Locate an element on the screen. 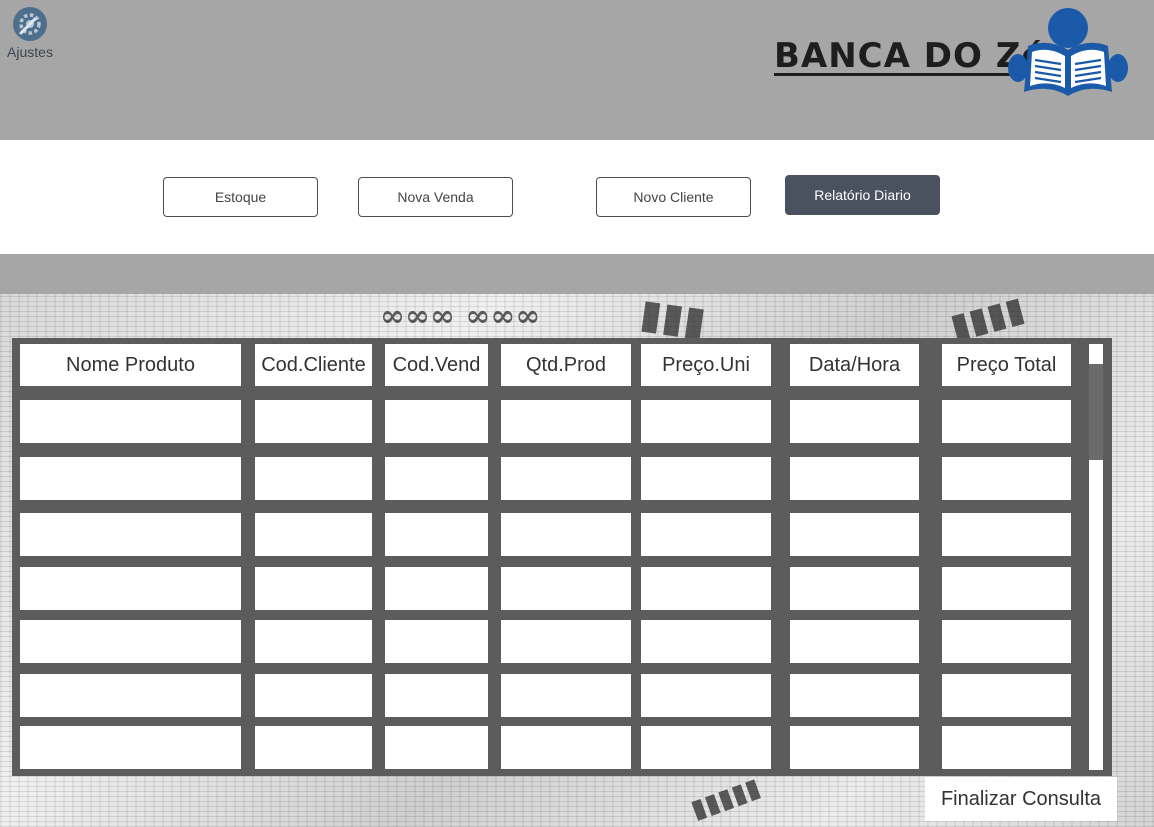 Image resolution: width=1154 pixels, height=827 pixels. settings-button: Ajustes is located at coordinates (30, 36).